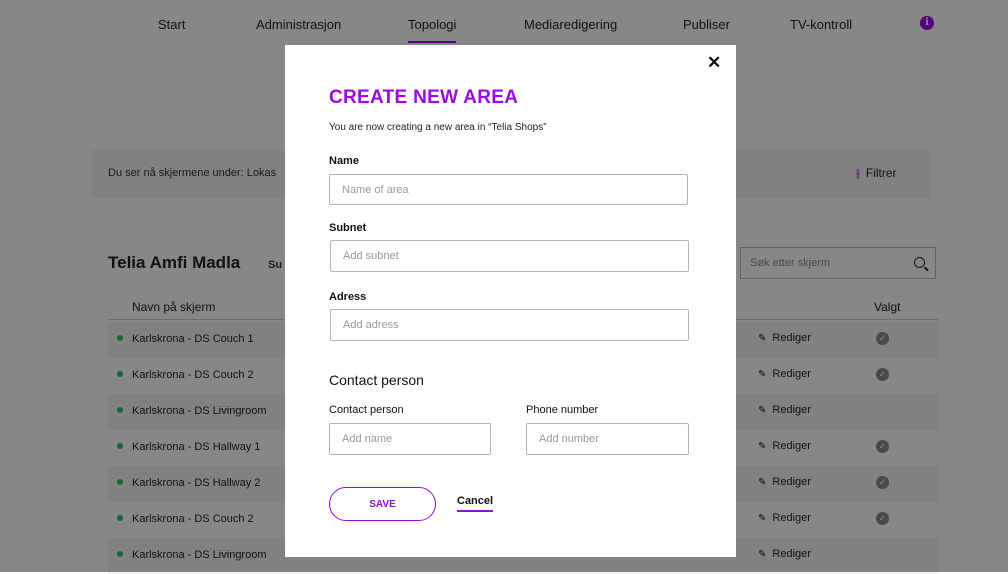 This screenshot has width=1008, height=574. Describe the element at coordinates (410, 439) in the screenshot. I see `contact-name-input` at that location.